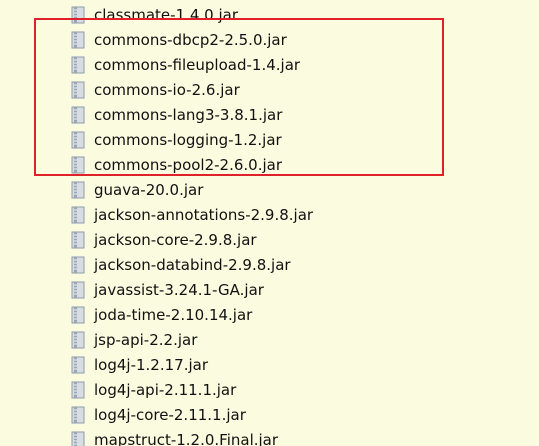  I want to click on file-name: log4j-1.2.17.jar, so click(151, 364).